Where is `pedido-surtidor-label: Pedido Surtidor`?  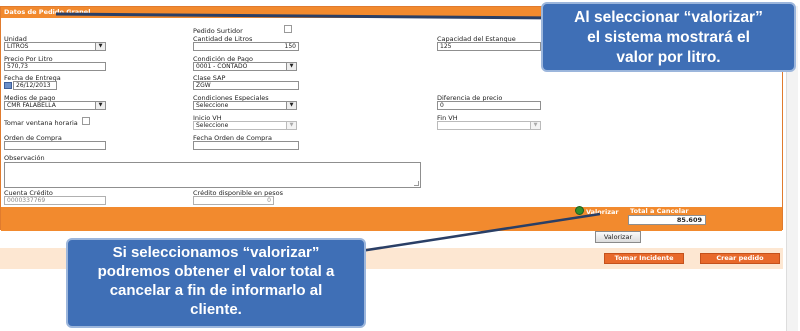
pedido-surtidor-label: Pedido Surtidor is located at coordinates (218, 31).